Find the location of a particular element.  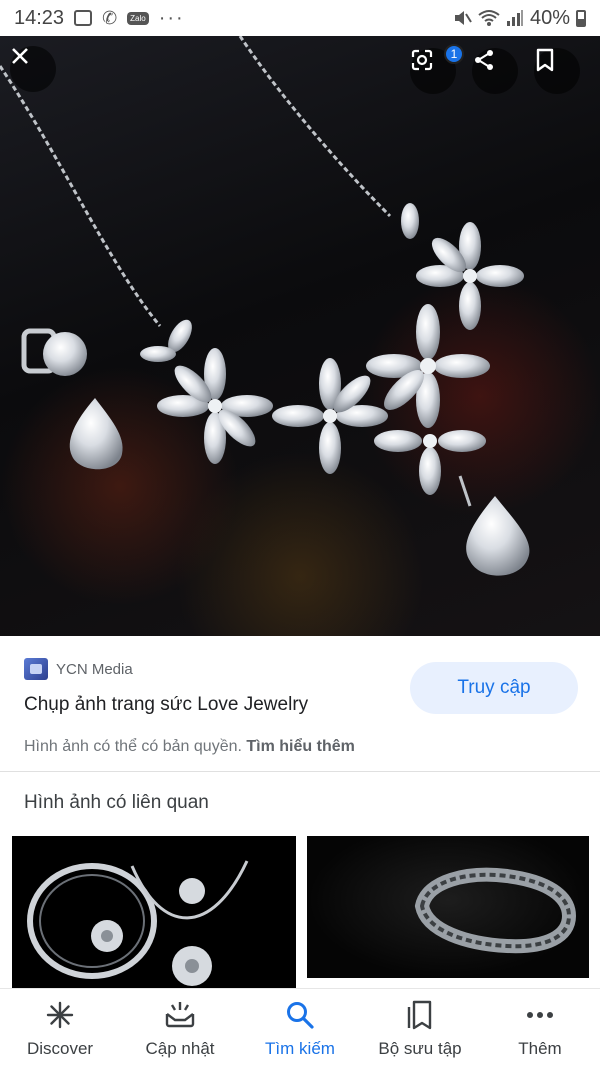

nav-label: Tìm kiếm is located at coordinates (300, 1048).